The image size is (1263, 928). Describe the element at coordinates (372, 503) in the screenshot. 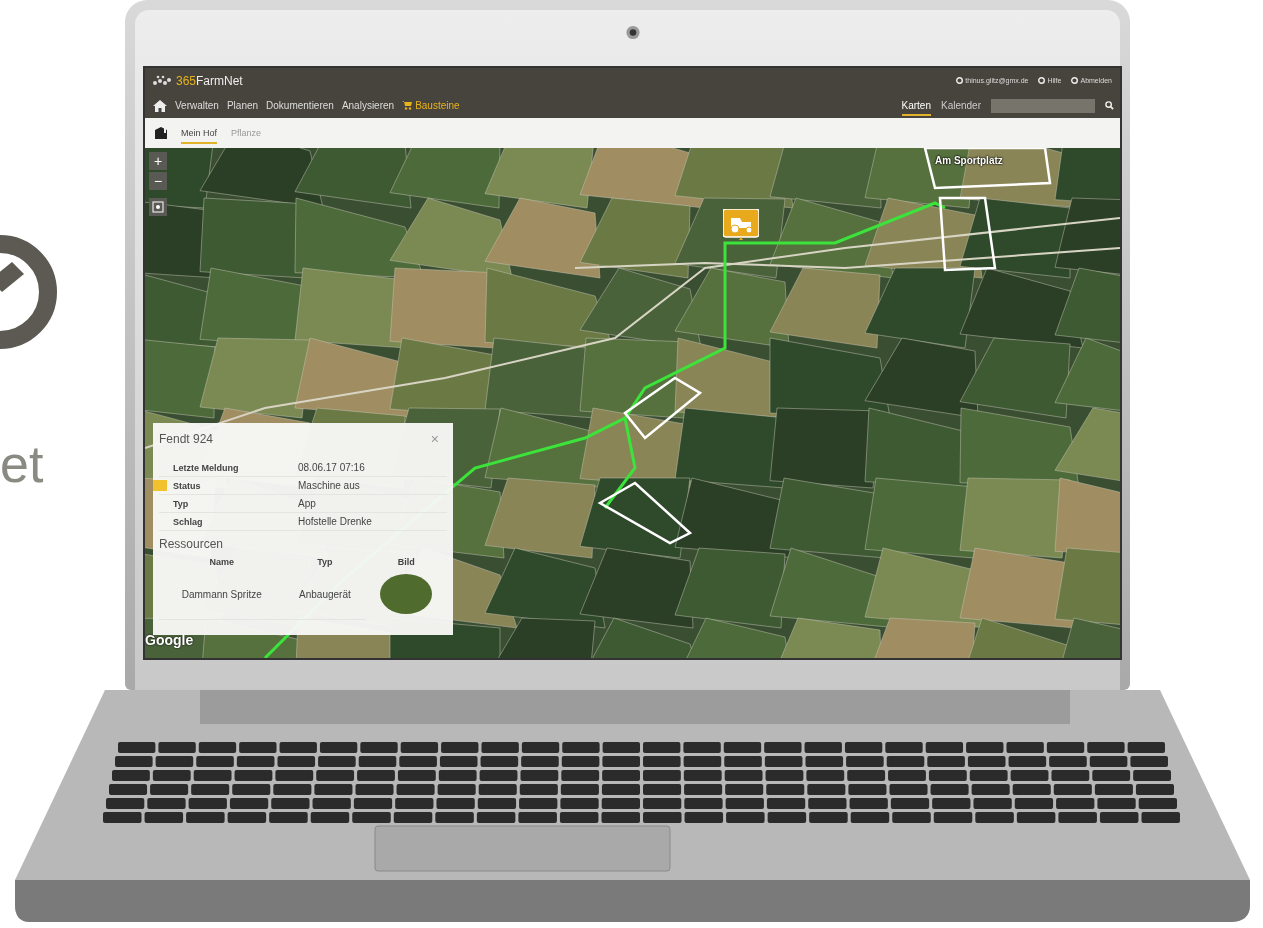

I see `field-value: App` at that location.